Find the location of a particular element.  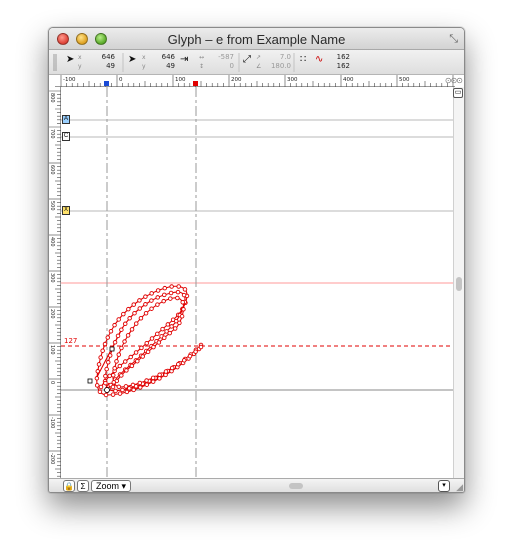

measure-dx-icon: ↔ is located at coordinates (202, 57).